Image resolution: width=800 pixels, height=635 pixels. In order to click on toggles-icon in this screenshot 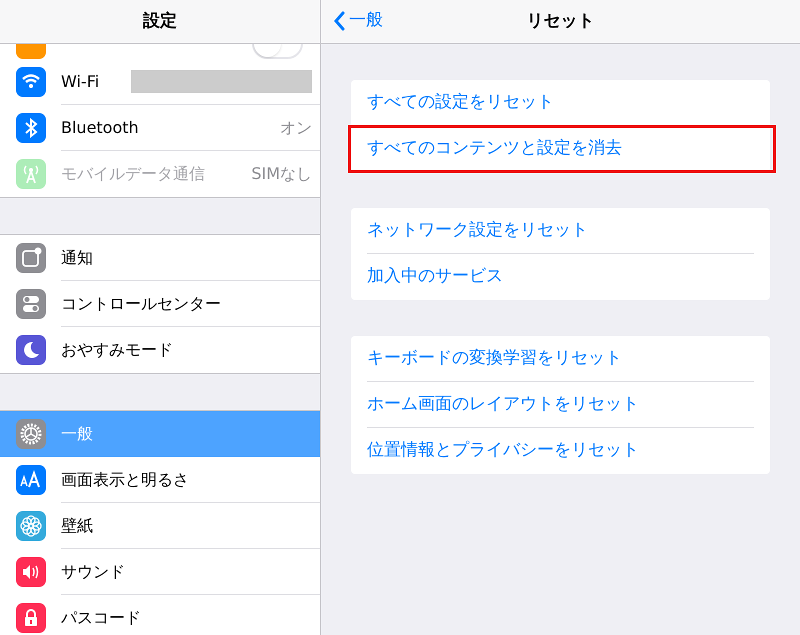, I will do `click(31, 304)`.